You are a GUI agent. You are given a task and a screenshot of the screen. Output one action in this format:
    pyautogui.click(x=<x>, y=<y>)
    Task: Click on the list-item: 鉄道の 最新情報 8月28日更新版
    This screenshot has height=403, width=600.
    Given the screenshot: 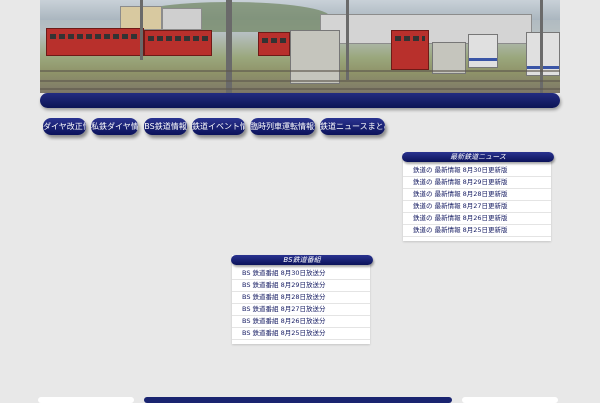 What is the action you would take?
    pyautogui.click(x=477, y=195)
    